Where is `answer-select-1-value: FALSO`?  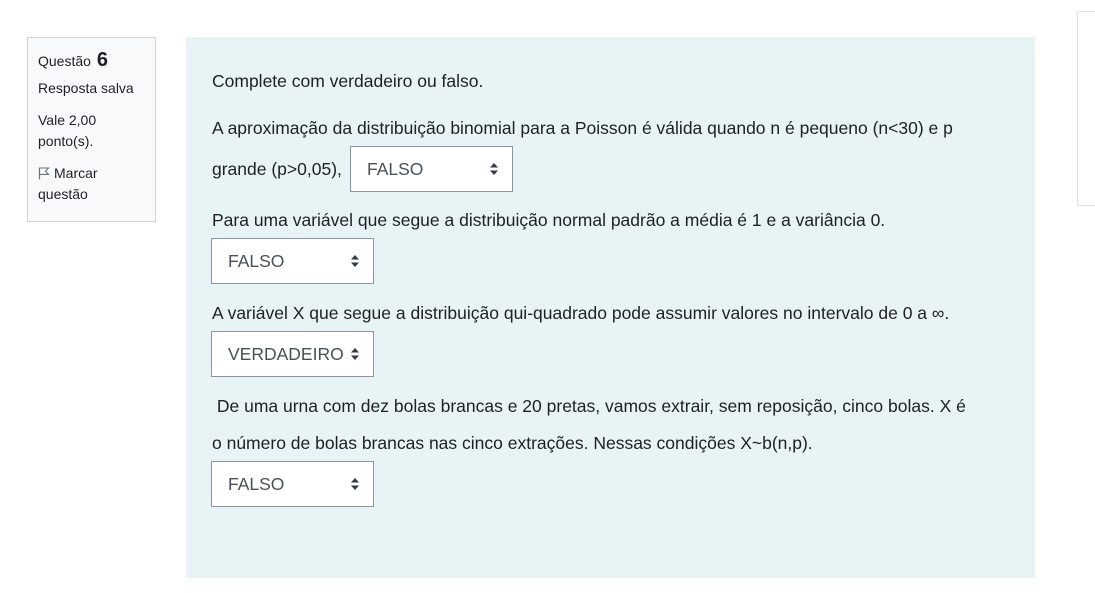 answer-select-1-value: FALSO is located at coordinates (395, 169).